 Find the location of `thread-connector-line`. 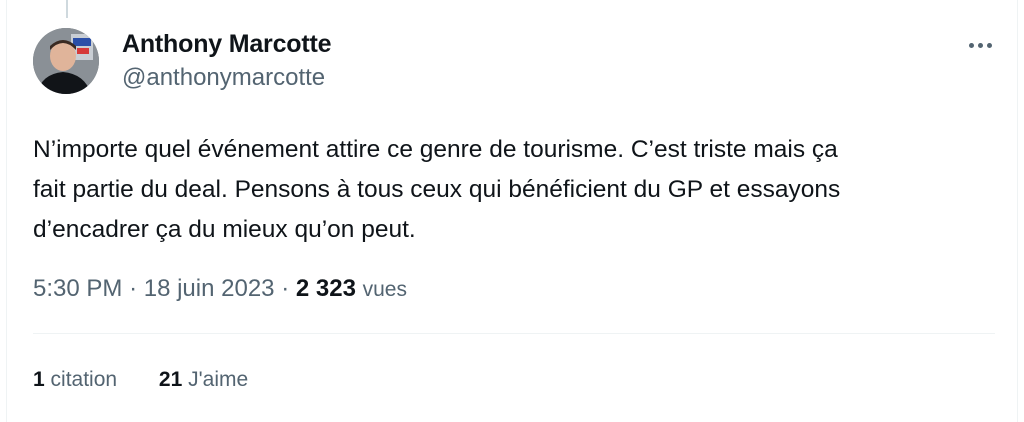

thread-connector-line is located at coordinates (67, 9).